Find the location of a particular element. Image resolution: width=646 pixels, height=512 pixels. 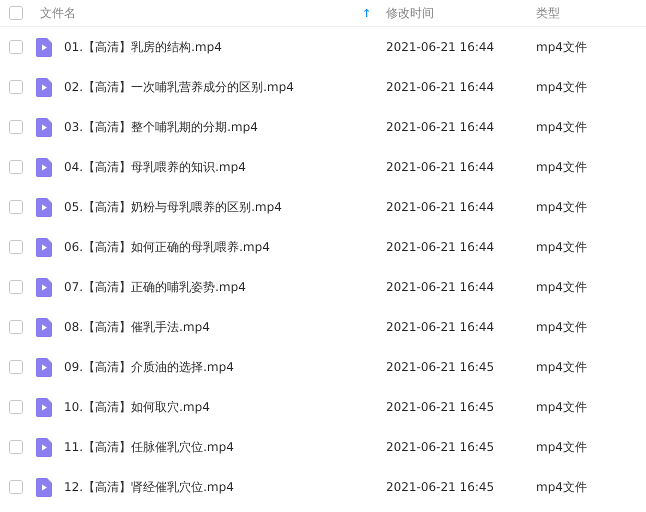

file-name: 03.【高清】整个哺乳期的分期.mp4 is located at coordinates (161, 127).